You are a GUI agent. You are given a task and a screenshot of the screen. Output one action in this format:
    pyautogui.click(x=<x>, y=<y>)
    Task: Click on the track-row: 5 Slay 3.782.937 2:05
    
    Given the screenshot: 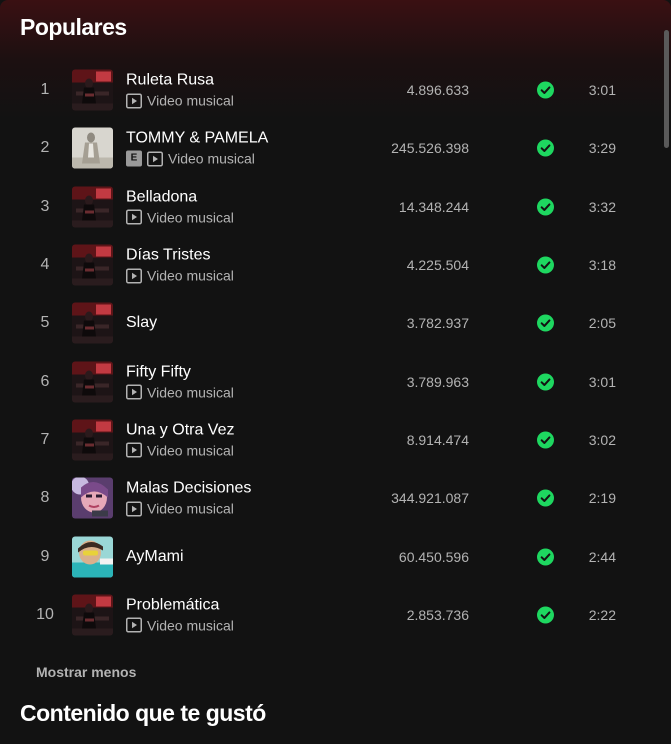 What is the action you would take?
    pyautogui.click(x=330, y=323)
    